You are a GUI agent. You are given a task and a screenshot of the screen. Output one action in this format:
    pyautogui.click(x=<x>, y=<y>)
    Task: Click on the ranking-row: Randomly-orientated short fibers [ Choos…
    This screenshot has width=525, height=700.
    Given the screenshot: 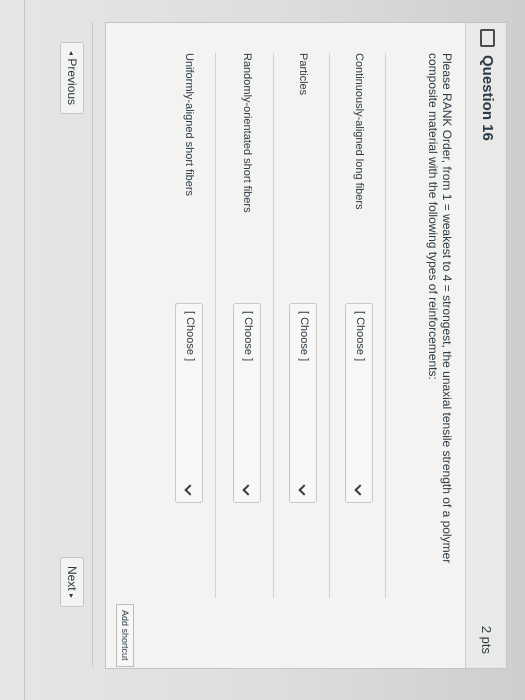 What is the action you would take?
    pyautogui.click(x=247, y=325)
    